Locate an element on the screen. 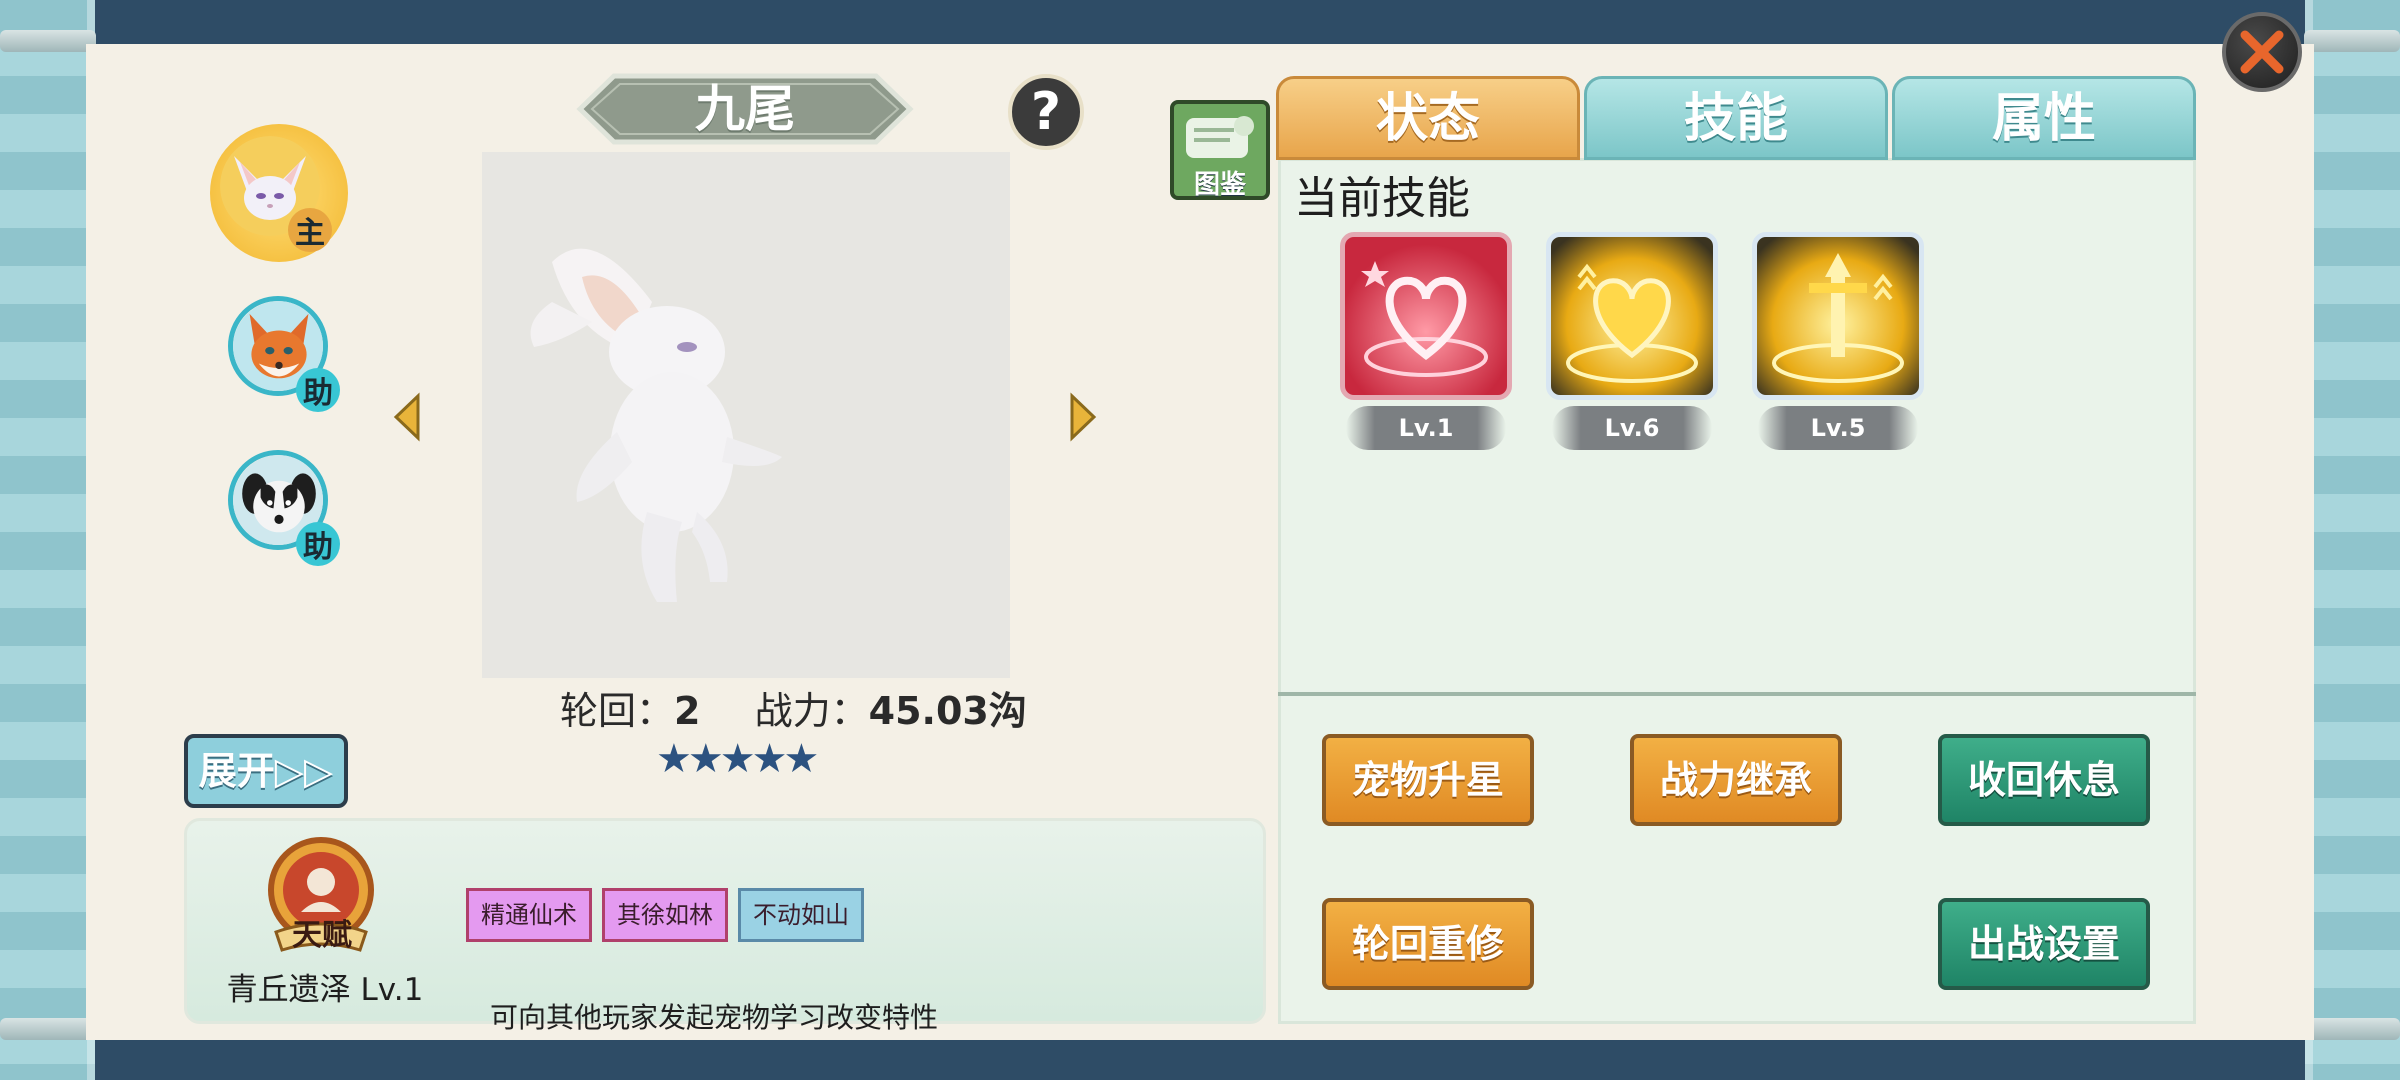 This screenshot has width=2400, height=1080. talent-name: 青丘遗泽 Lv.1 is located at coordinates (325, 990).